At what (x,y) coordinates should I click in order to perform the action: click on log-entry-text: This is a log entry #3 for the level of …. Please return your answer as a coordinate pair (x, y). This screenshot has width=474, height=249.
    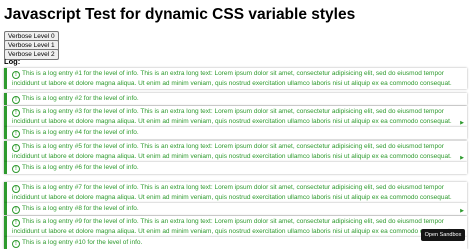
    Looking at the image, I should click on (232, 116).